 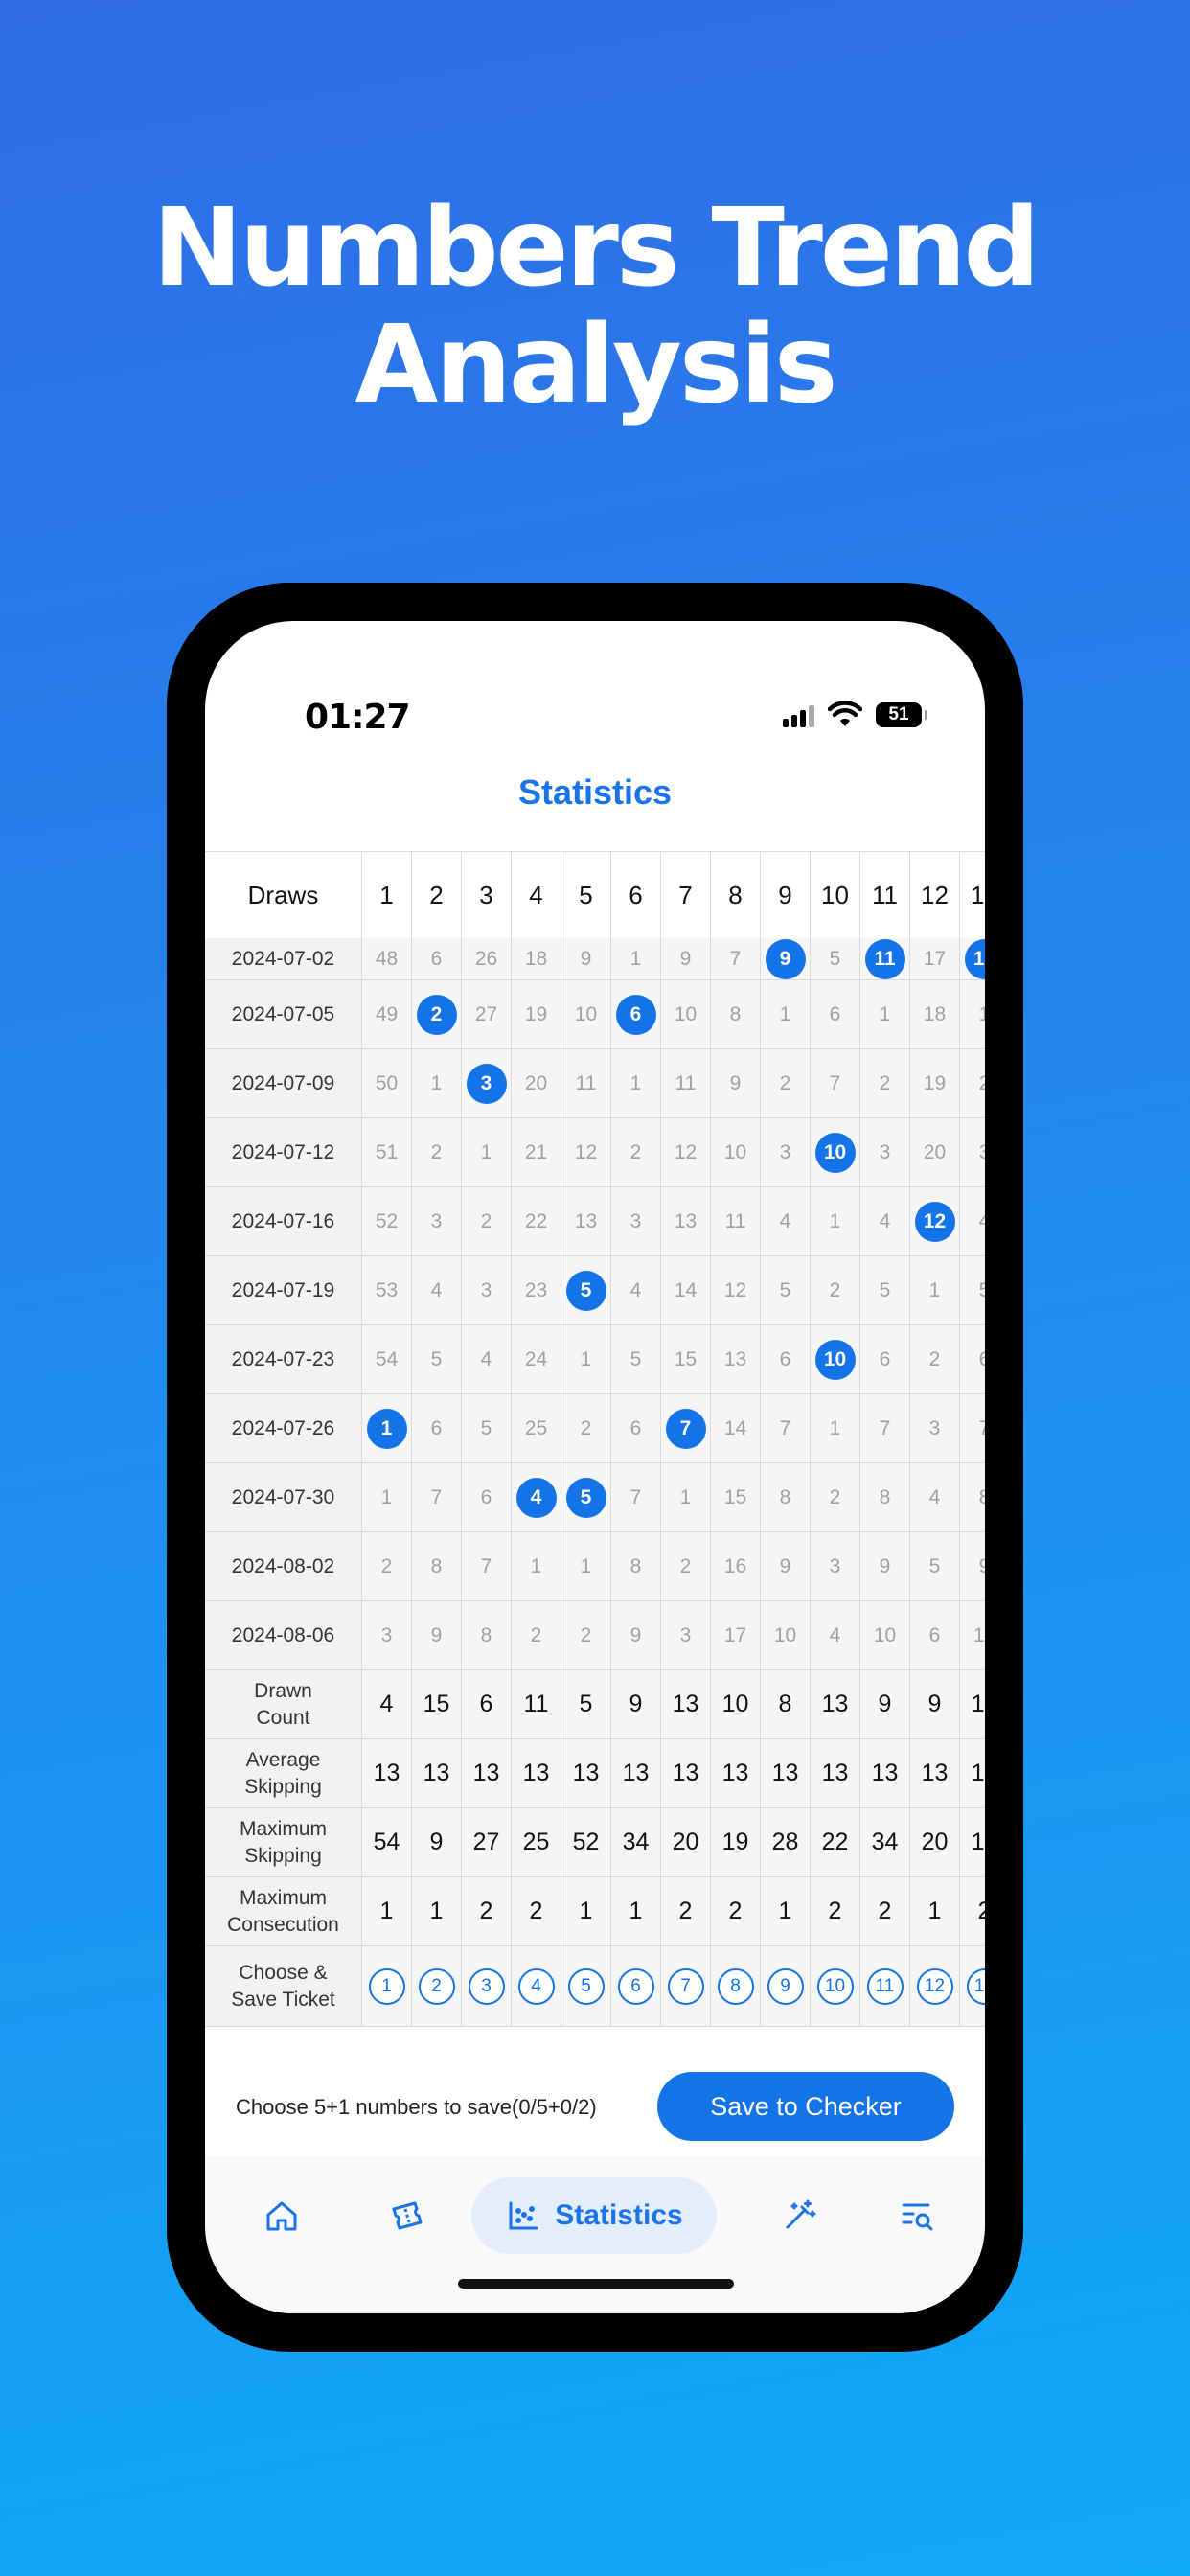 What do you see at coordinates (596, 2283) in the screenshot?
I see `home-indicator` at bounding box center [596, 2283].